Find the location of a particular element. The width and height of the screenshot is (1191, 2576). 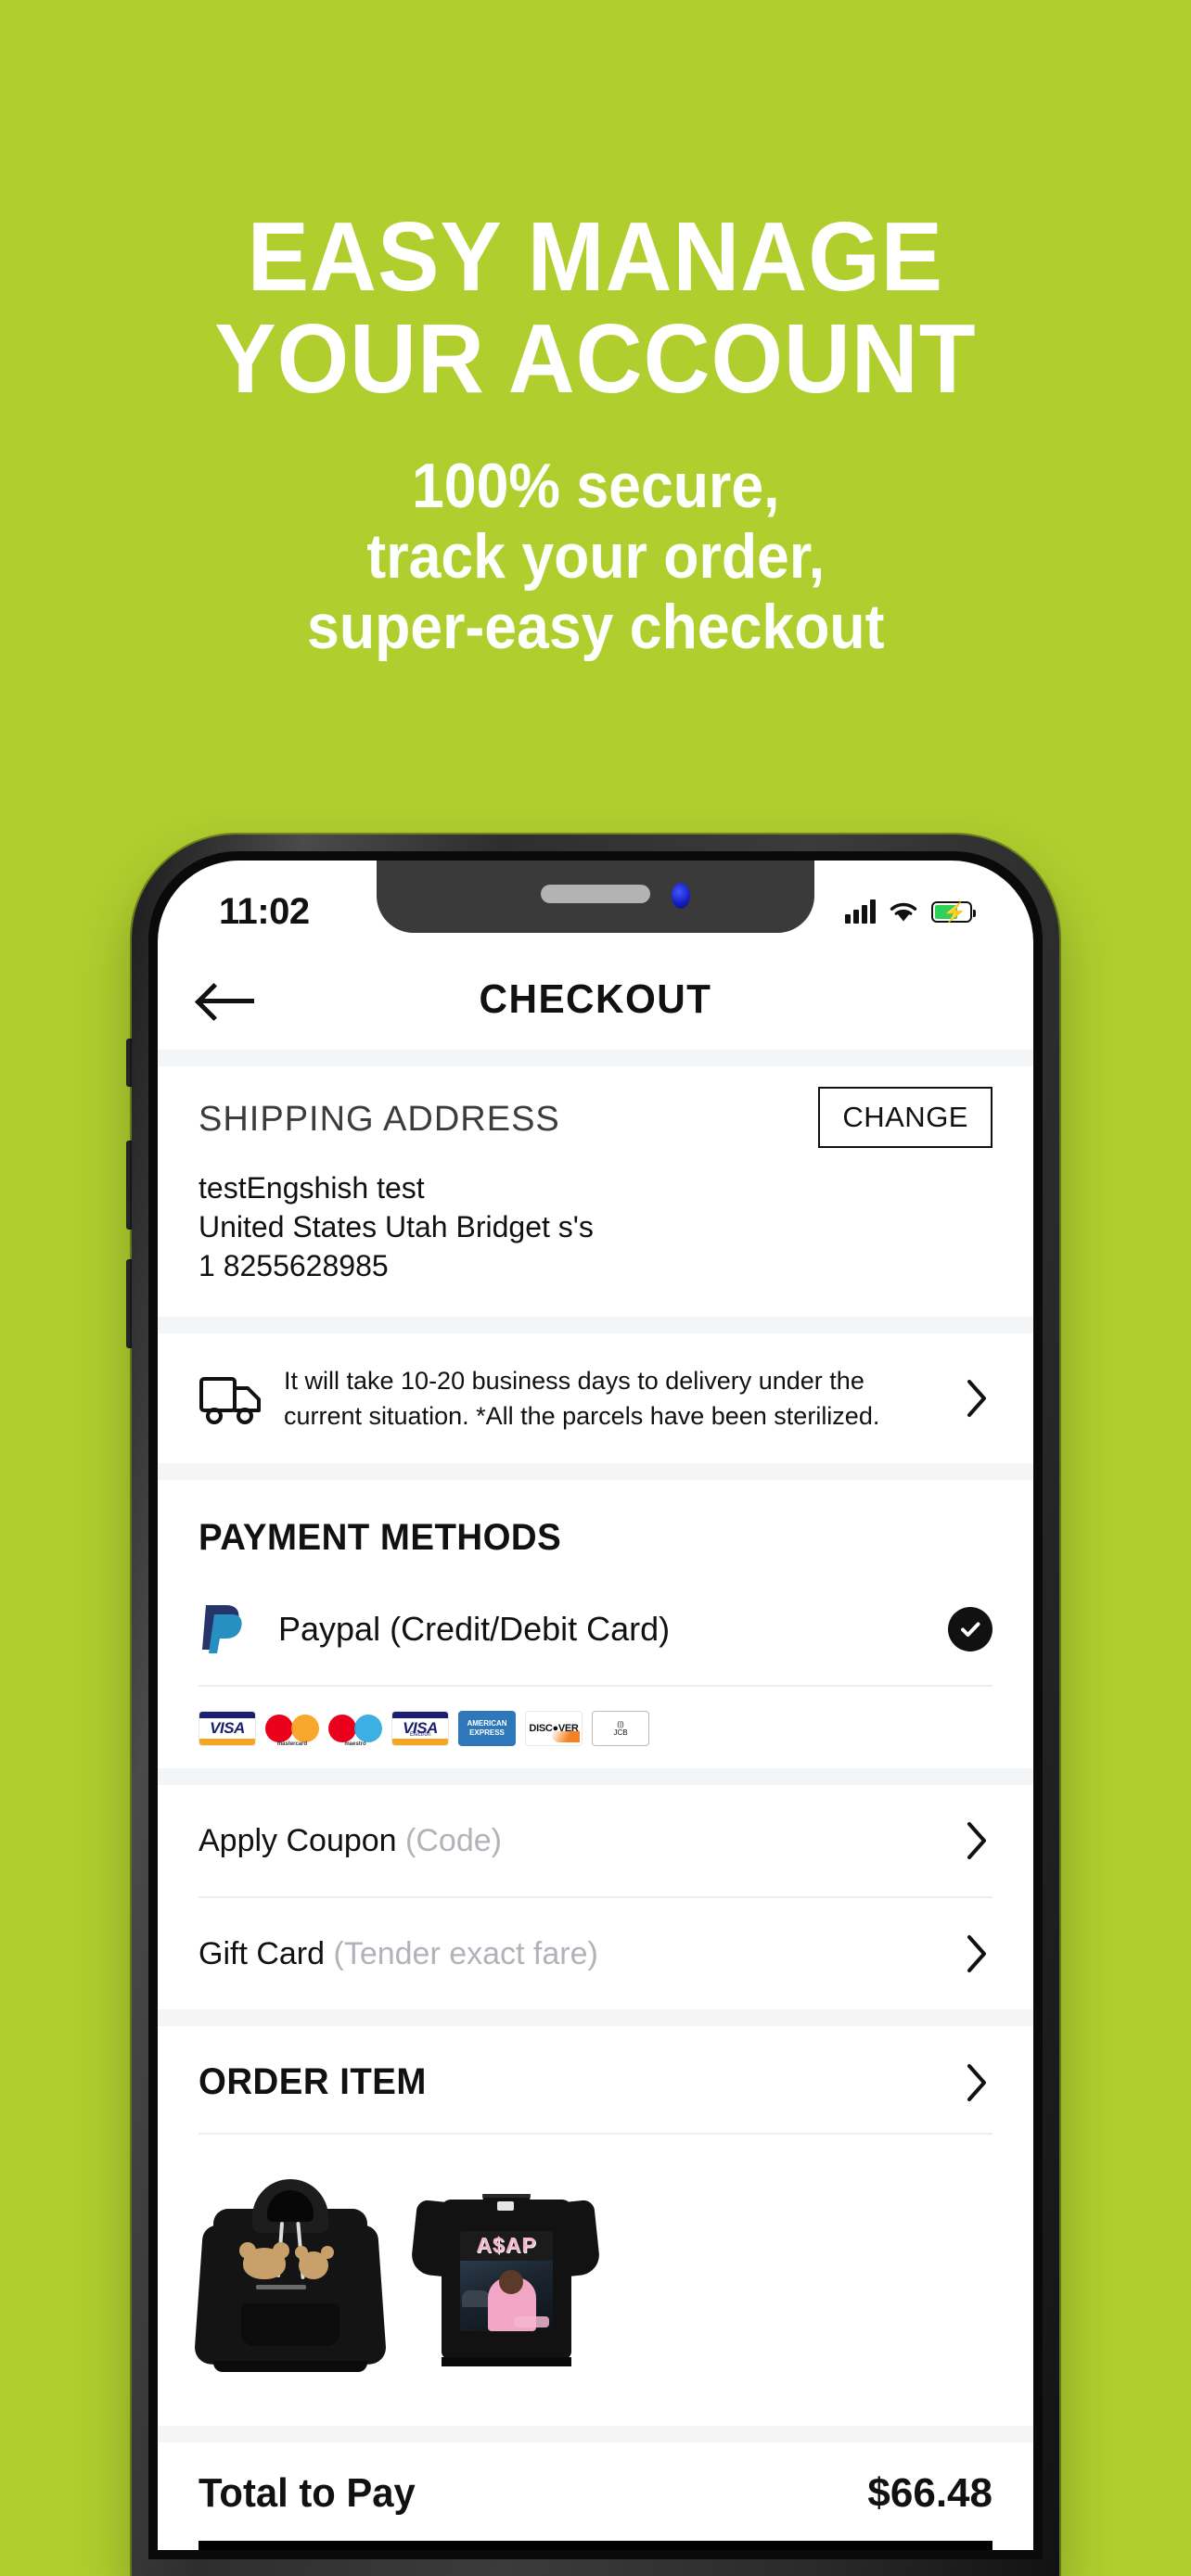

cellular-signal-icon is located at coordinates (860, 911).